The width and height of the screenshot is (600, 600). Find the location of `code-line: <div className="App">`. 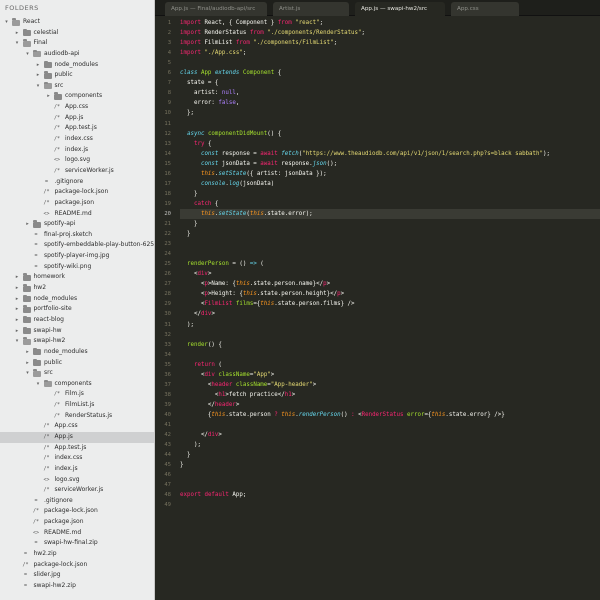

code-line: <div className="App"> is located at coordinates (227, 375).